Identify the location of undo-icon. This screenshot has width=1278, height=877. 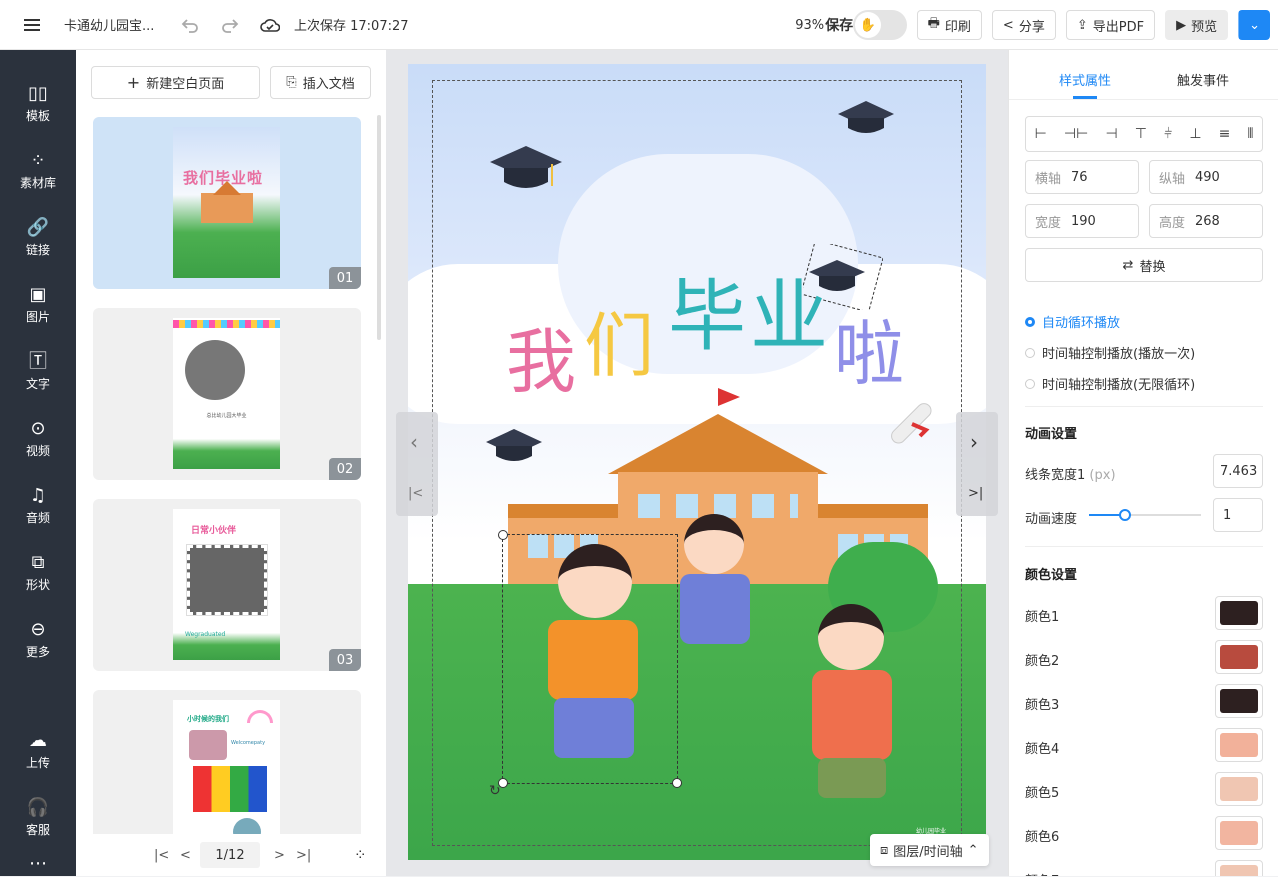
(190, 25).